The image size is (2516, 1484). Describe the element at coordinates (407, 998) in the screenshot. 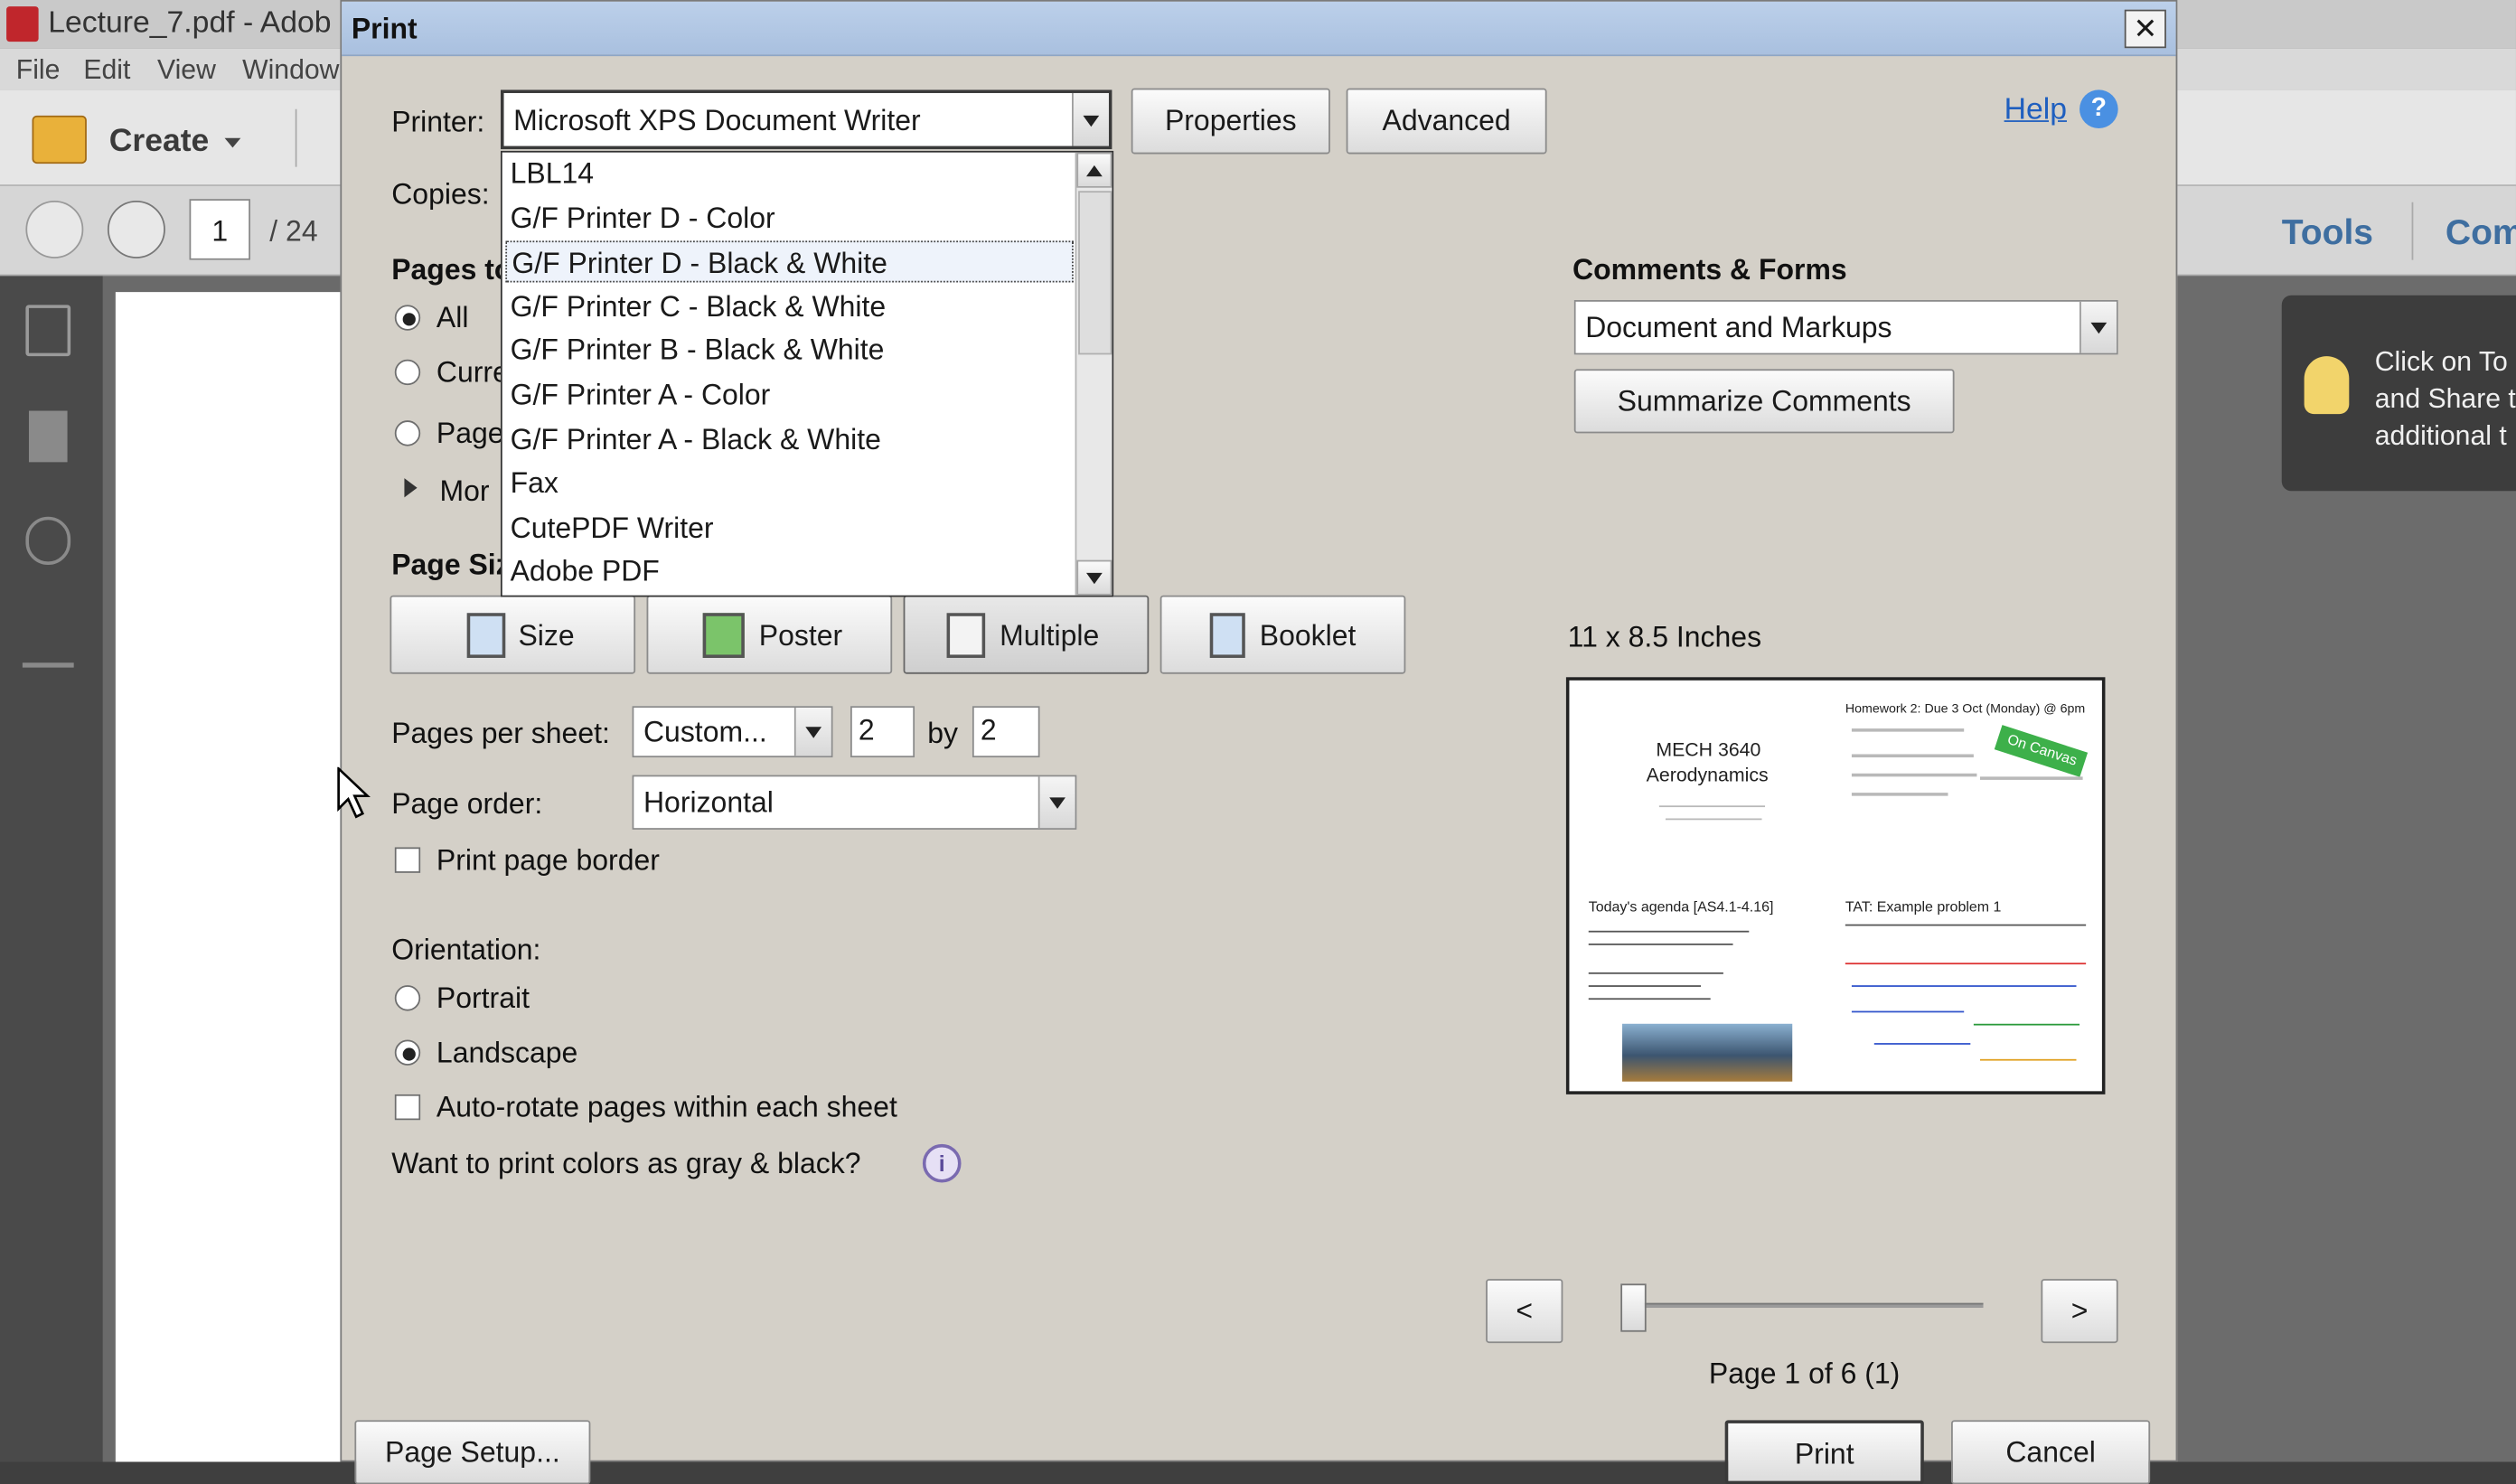

I see `portrait-radio` at that location.